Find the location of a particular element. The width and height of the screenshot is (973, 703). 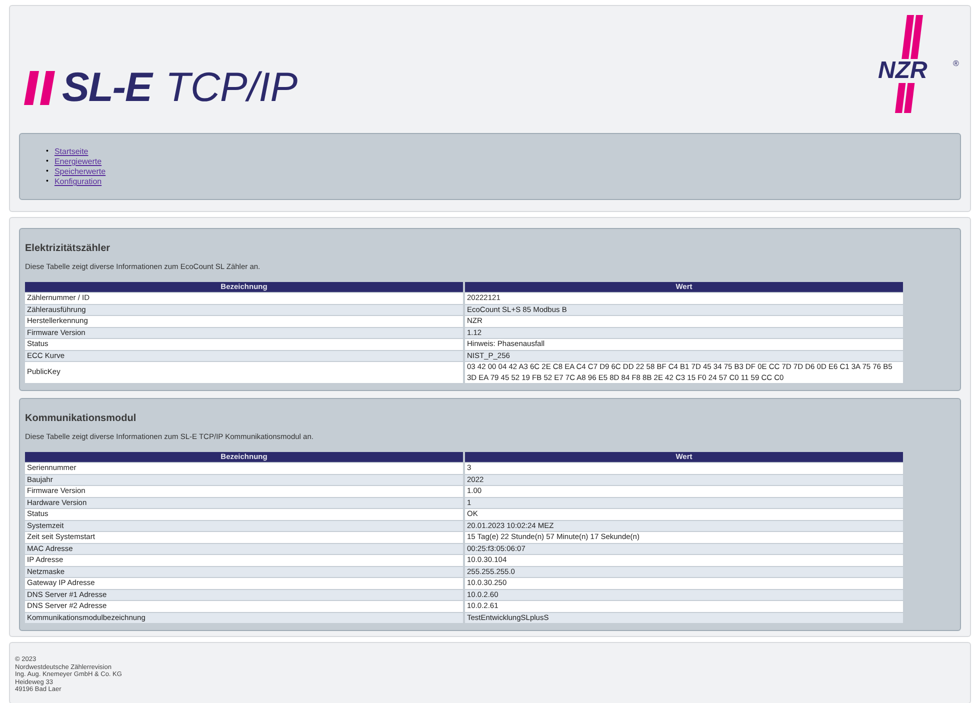

nav-link: Energiewerte is located at coordinates (78, 162).